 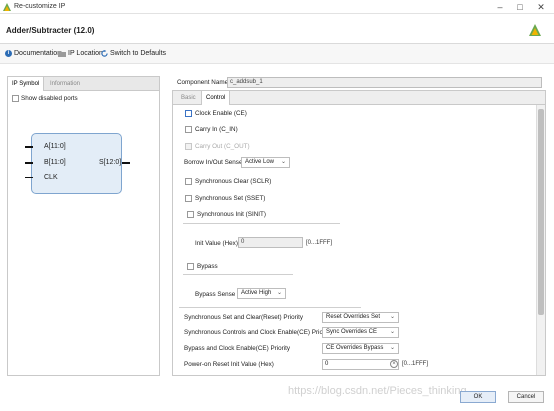 What do you see at coordinates (50, 30) in the screenshot?
I see `ip-title: Adder/Subtracter (12.0)` at bounding box center [50, 30].